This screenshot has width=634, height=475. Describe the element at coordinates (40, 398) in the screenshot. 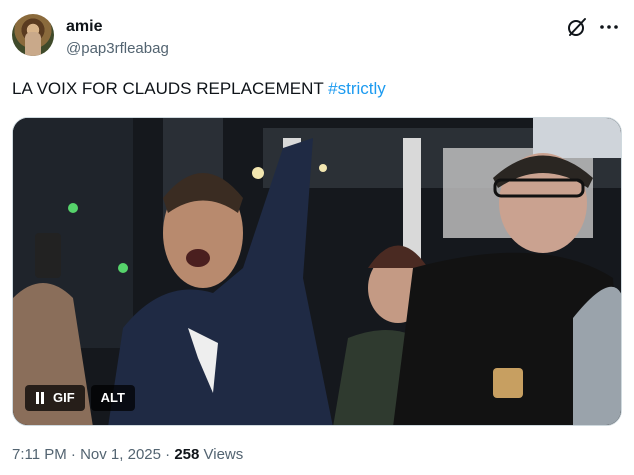

I see `pause-icon` at that location.